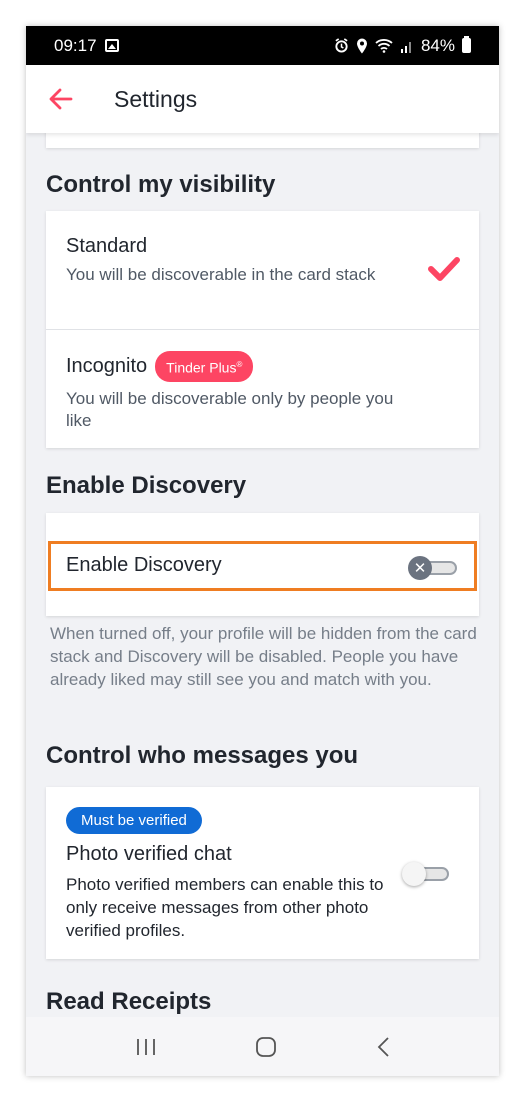  I want to click on recent-apps-icon, so click(146, 1047).